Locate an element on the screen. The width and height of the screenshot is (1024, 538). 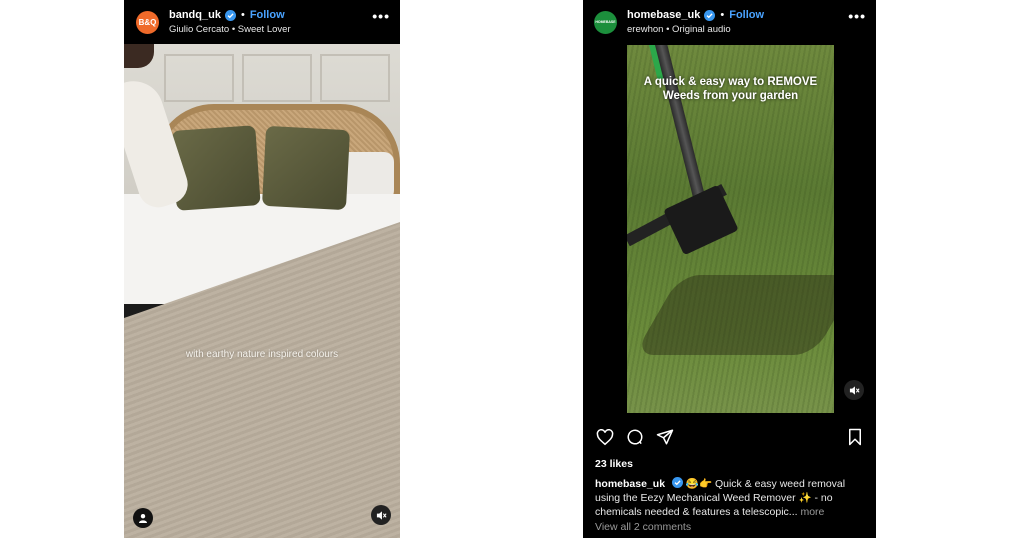
username: homebase_uk is located at coordinates (663, 15).